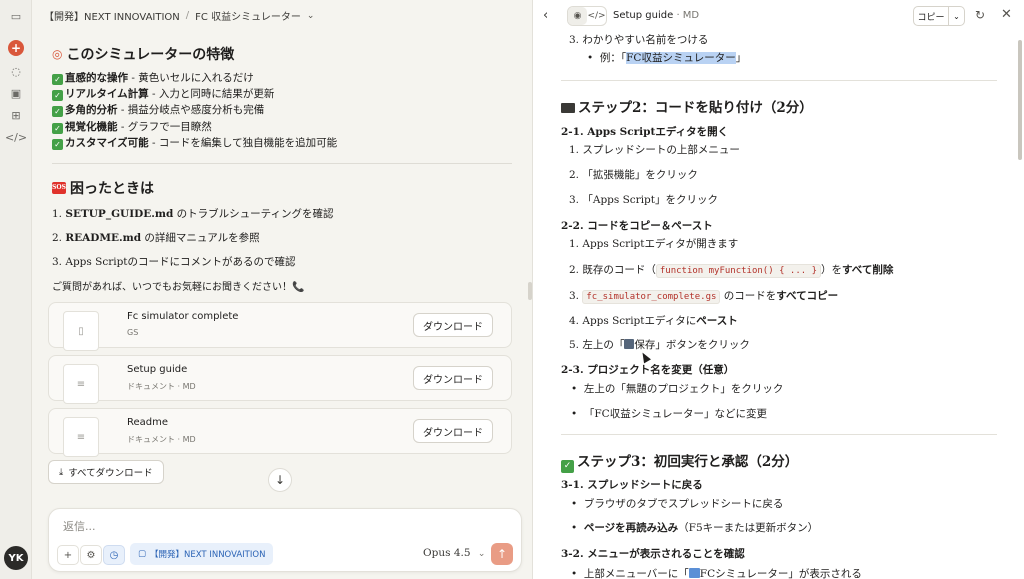 This screenshot has height=579, width=1024. I want to click on sliders-icon: ⚙, so click(91, 555).